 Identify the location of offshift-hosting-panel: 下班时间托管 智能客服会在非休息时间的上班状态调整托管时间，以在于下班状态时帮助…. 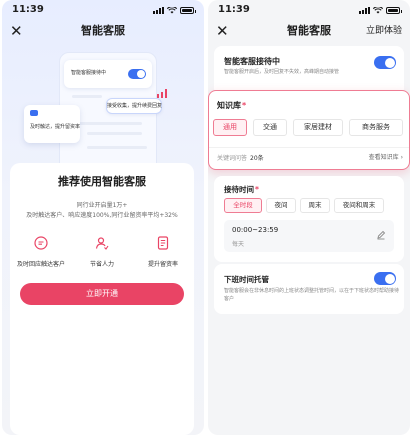
(309, 289).